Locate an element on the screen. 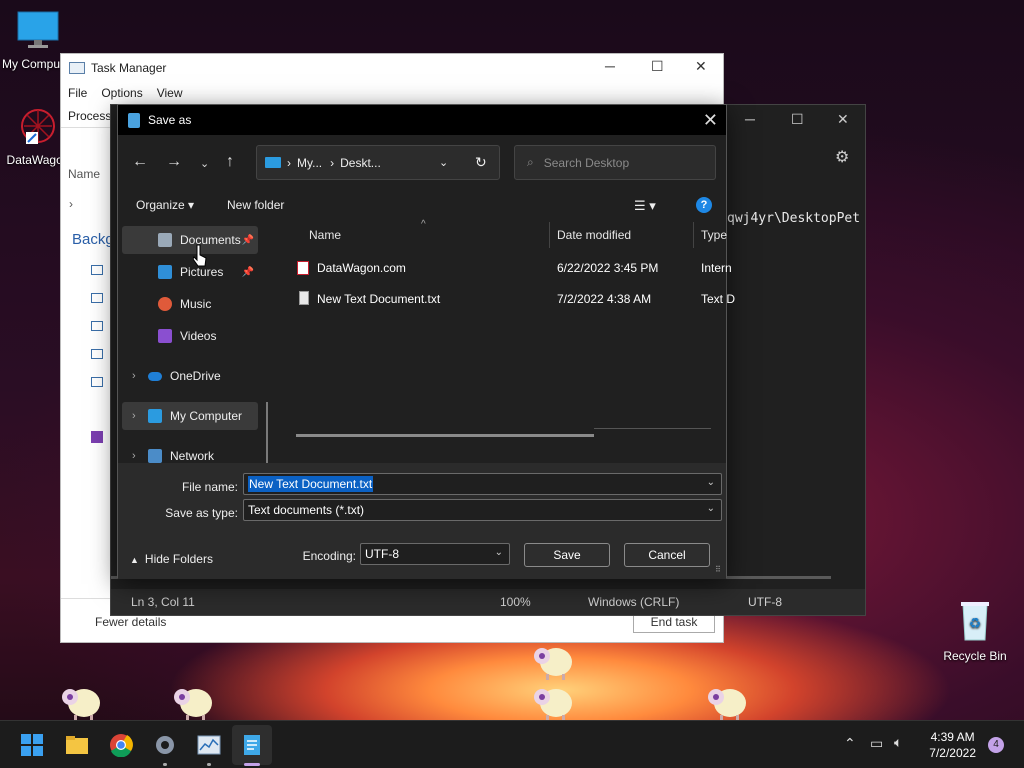  encoding-select: UTF-8 ⌄ is located at coordinates (435, 554).